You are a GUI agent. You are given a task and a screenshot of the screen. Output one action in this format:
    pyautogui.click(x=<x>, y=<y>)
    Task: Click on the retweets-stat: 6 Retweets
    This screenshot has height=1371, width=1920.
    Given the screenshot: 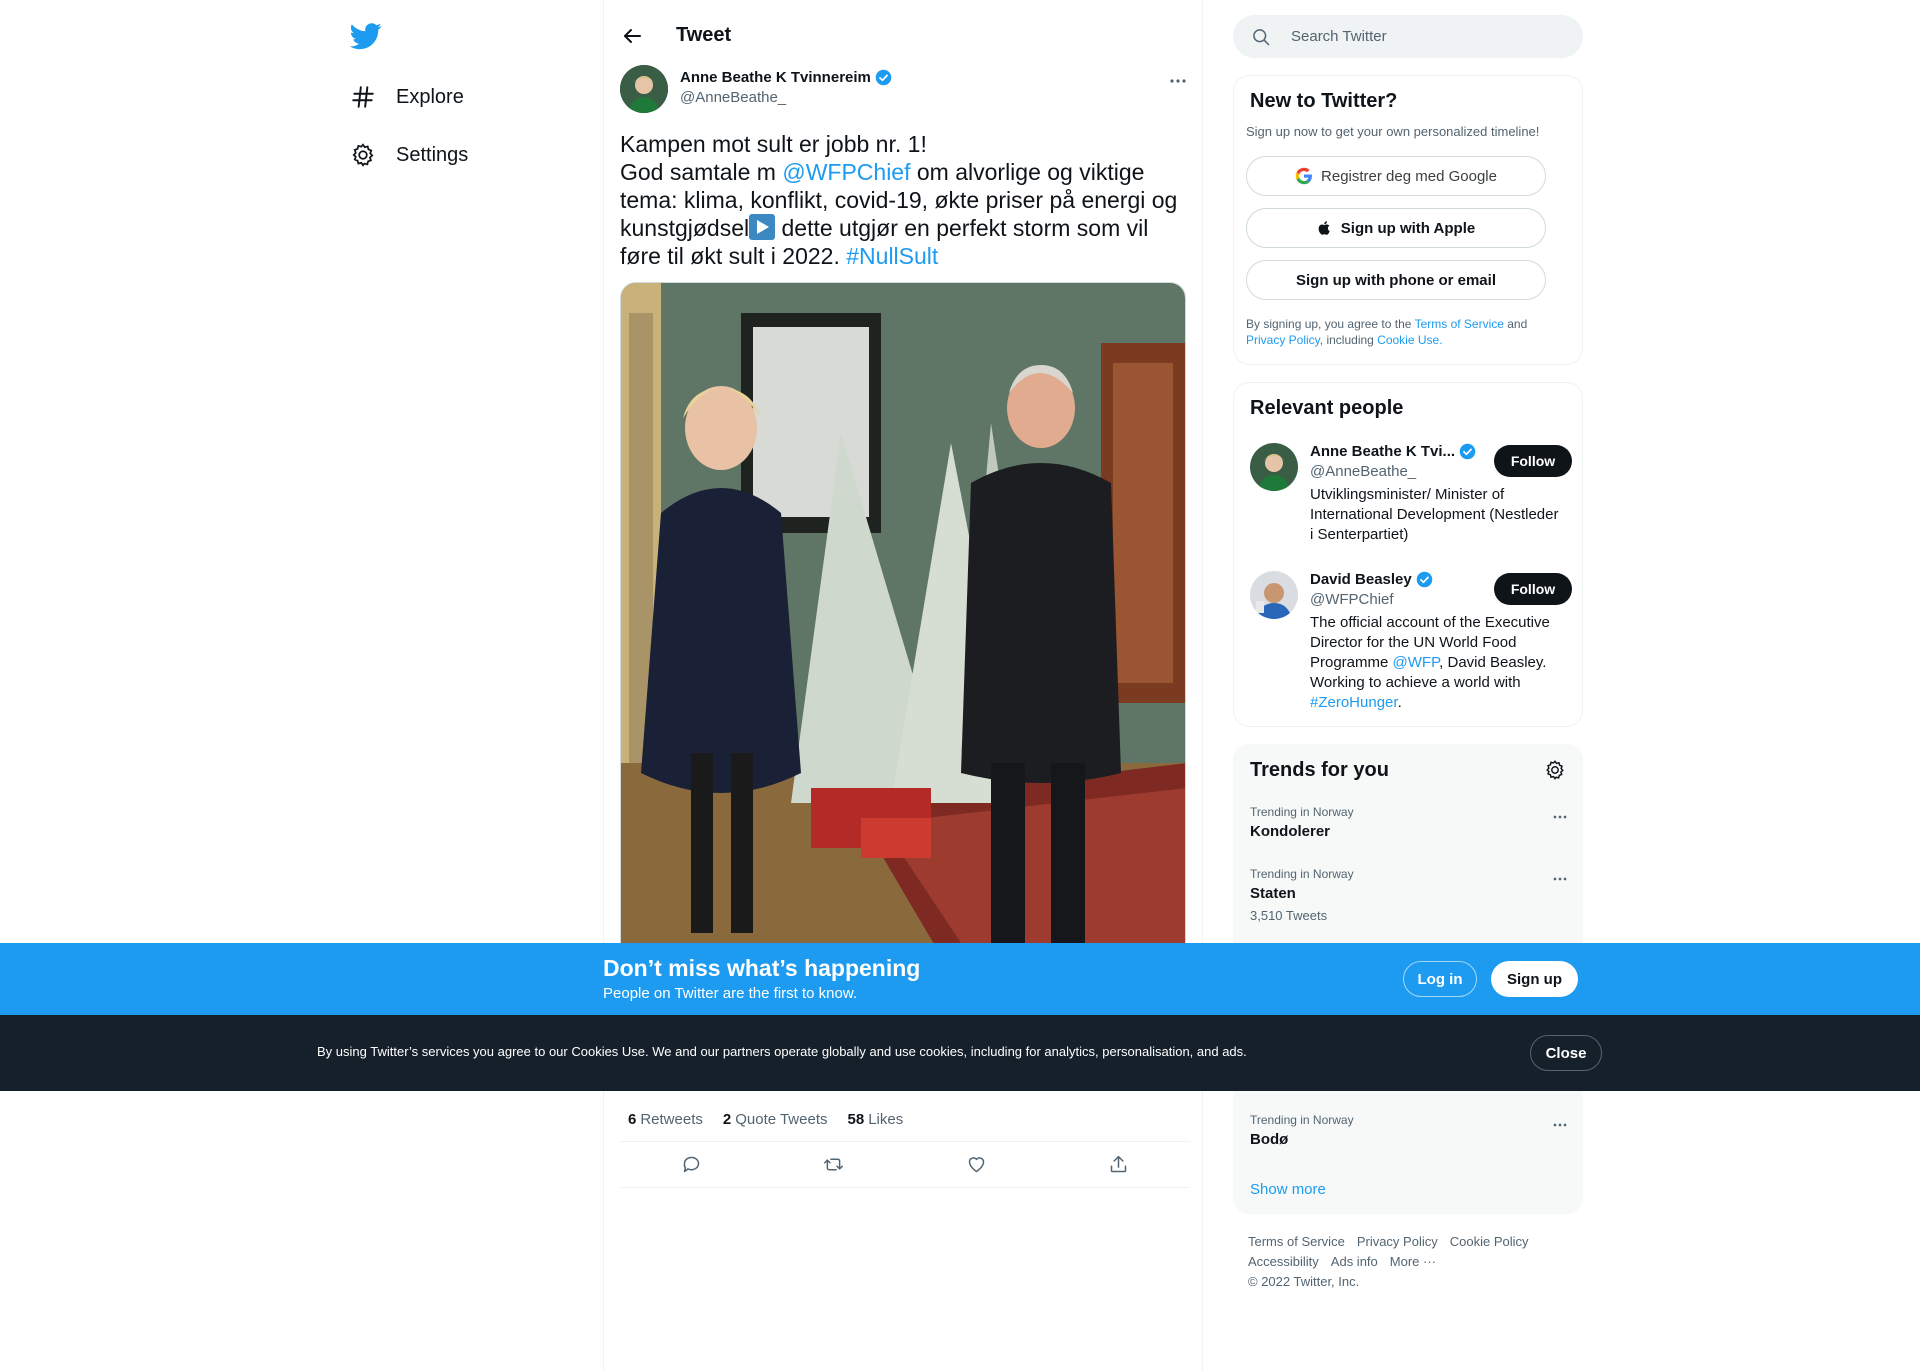 What is the action you would take?
    pyautogui.click(x=665, y=1119)
    